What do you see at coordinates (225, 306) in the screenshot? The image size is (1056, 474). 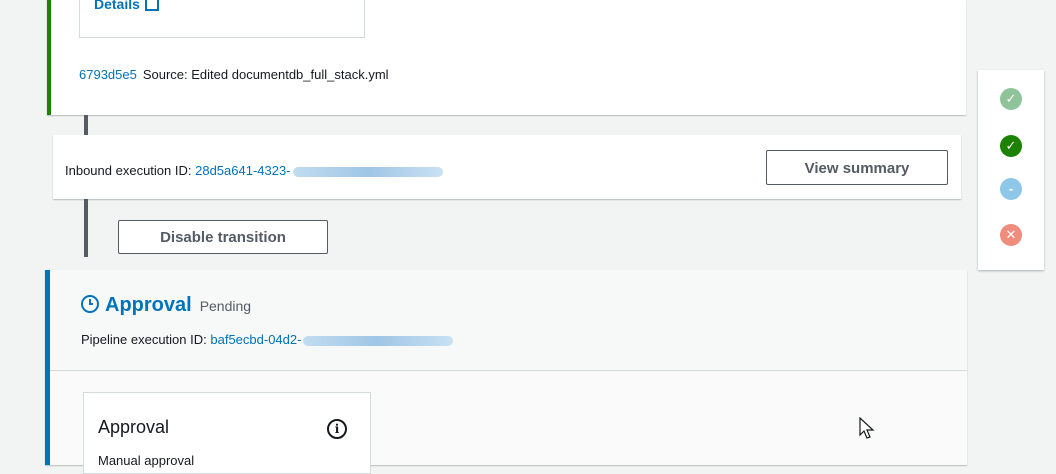 I see `stage-status: Pending` at bounding box center [225, 306].